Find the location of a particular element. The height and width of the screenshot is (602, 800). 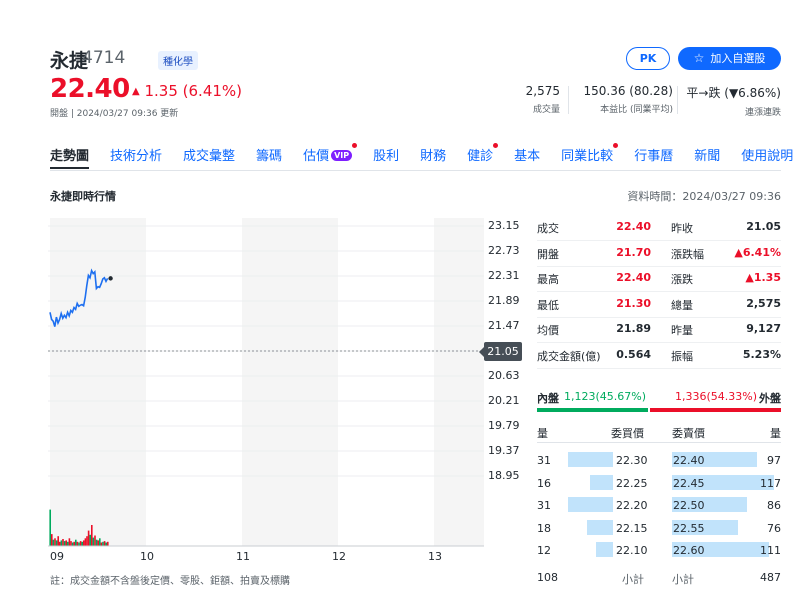

tab-9: 基本 is located at coordinates (527, 157).